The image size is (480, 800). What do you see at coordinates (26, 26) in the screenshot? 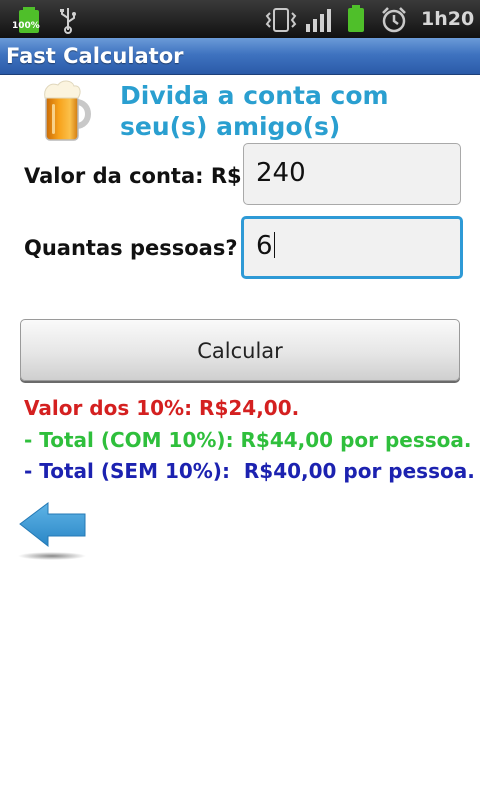
I see `battery-percent: 100%` at bounding box center [26, 26].